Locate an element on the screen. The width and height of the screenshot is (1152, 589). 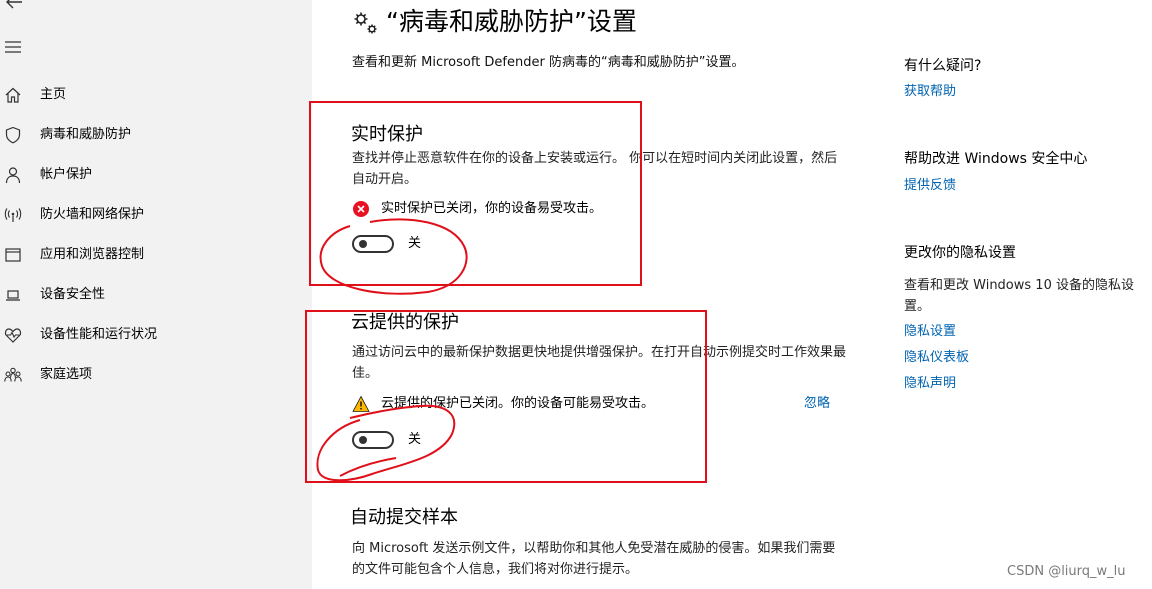
privacy-settings-link: 隐私设置 is located at coordinates (930, 332).